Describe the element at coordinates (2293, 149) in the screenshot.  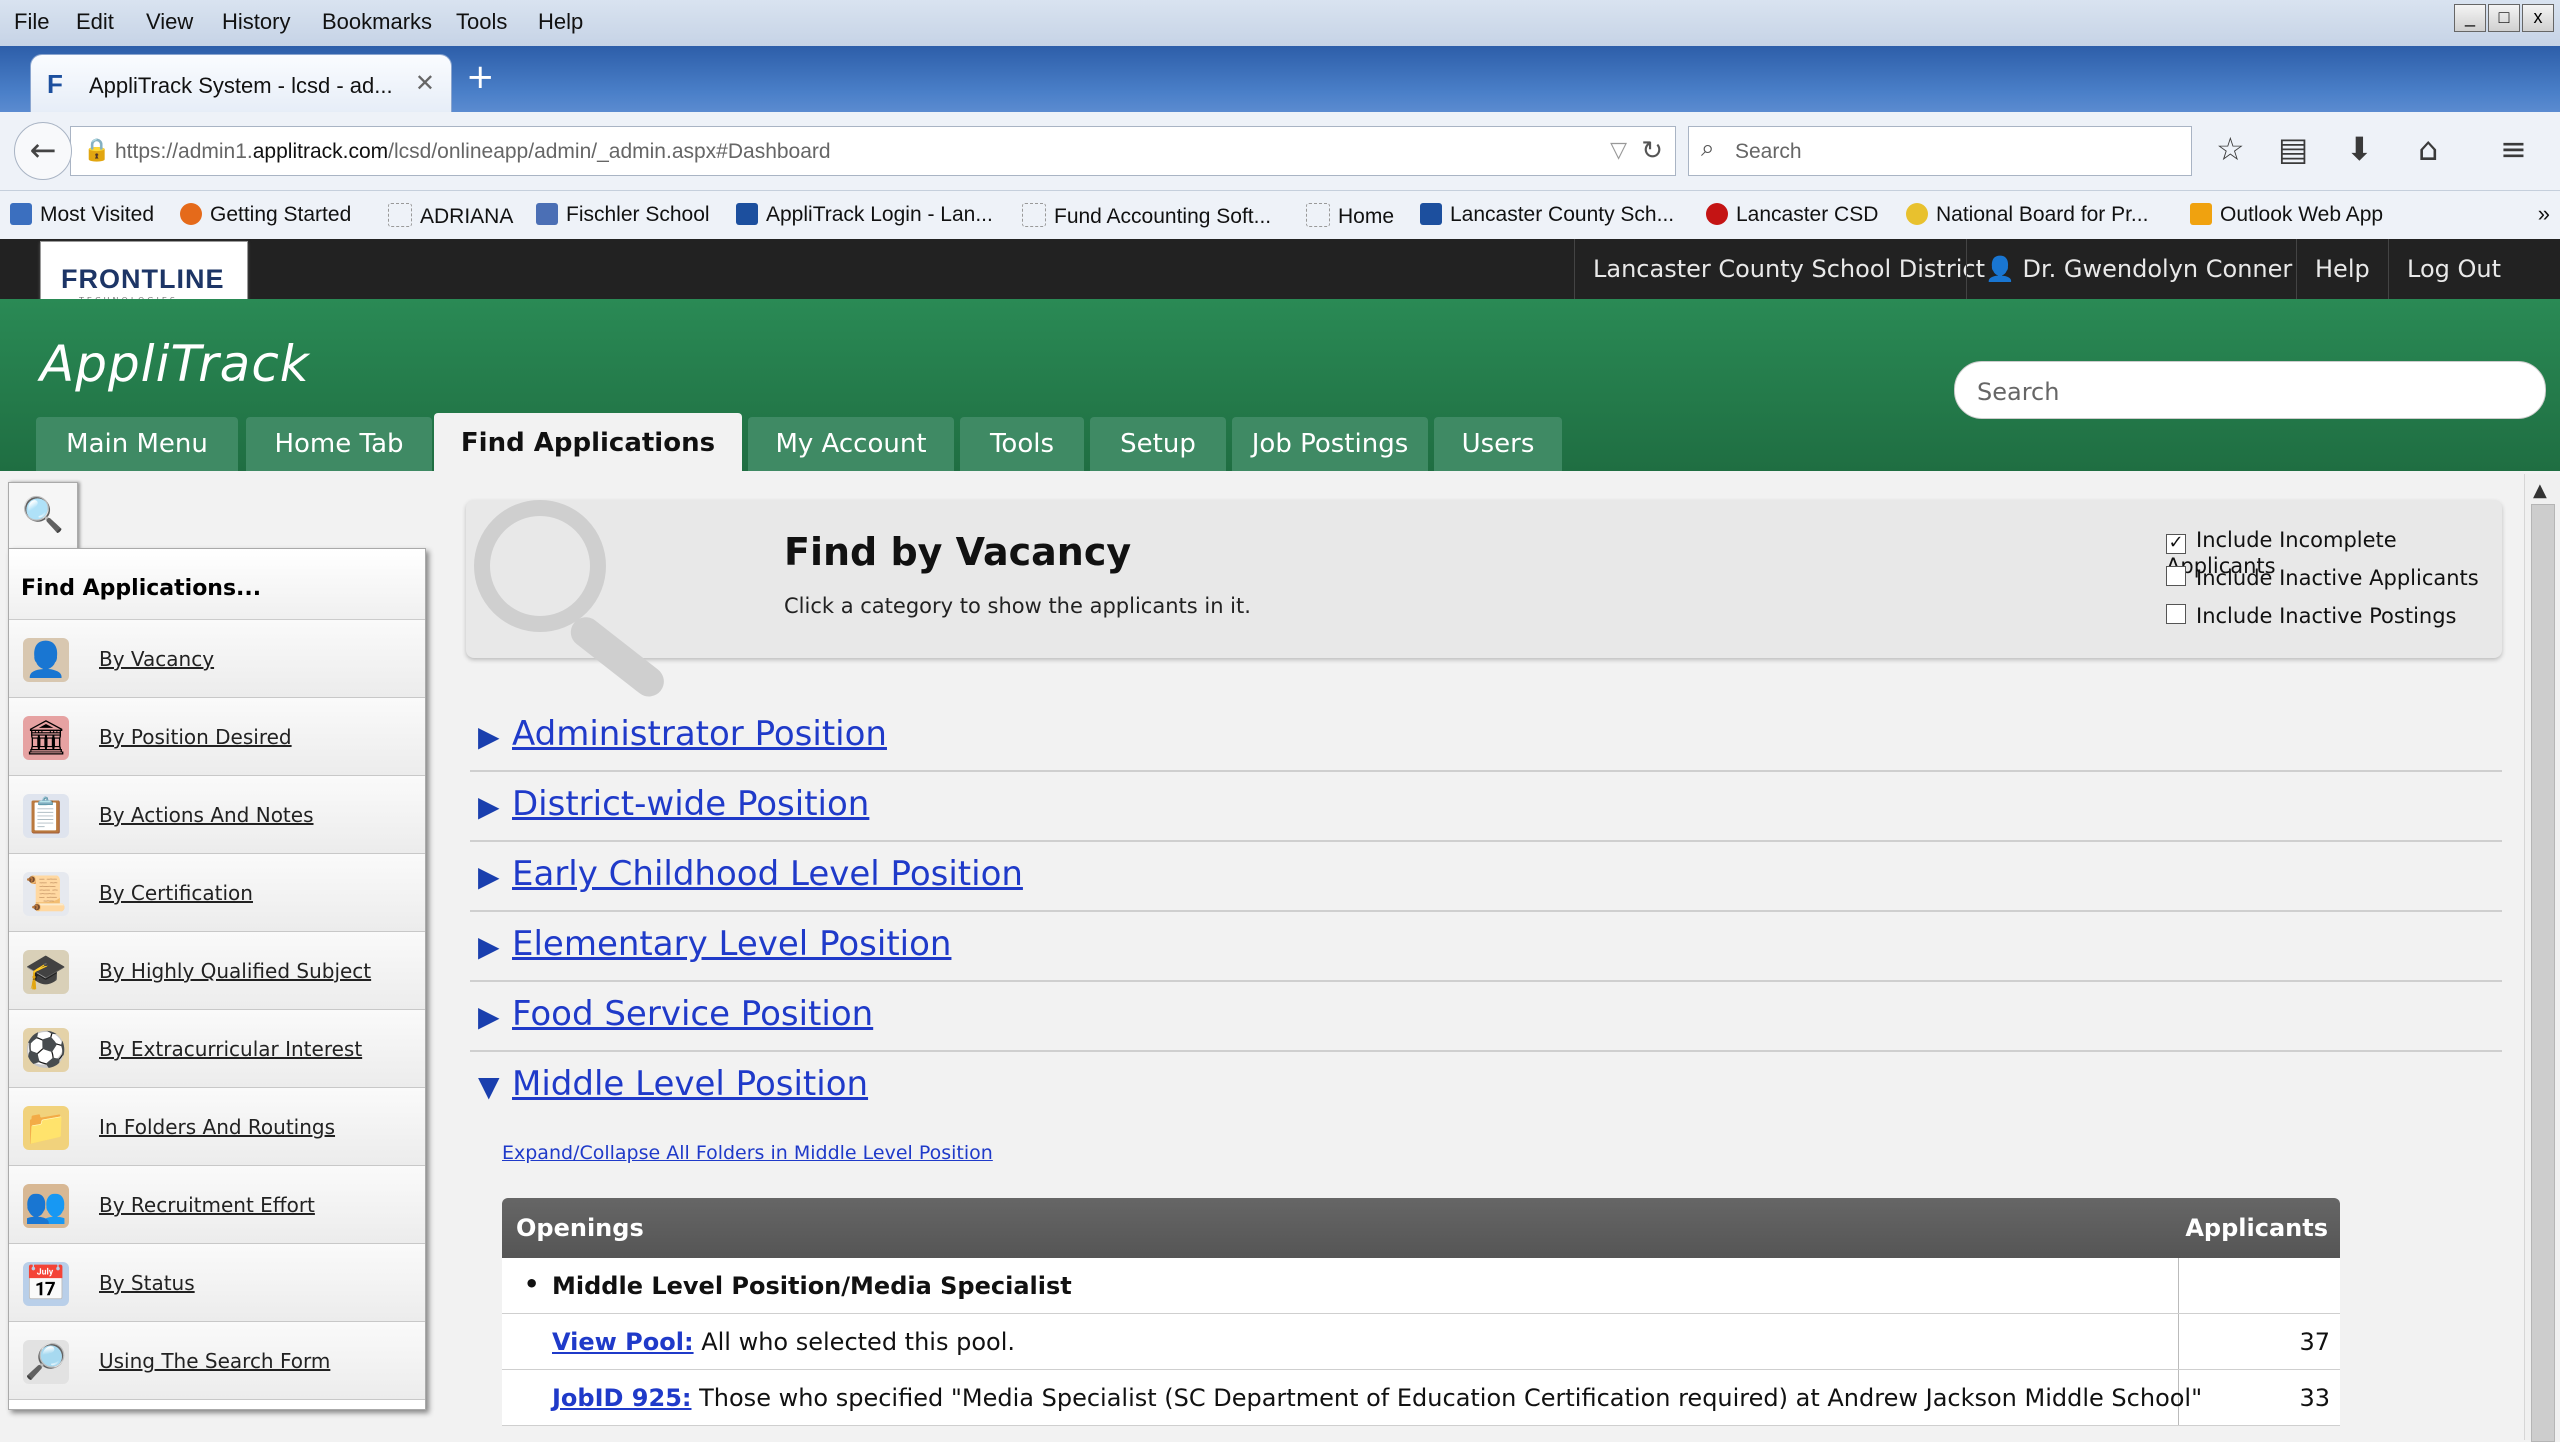
I see `reading-list-icon: ▤` at that location.